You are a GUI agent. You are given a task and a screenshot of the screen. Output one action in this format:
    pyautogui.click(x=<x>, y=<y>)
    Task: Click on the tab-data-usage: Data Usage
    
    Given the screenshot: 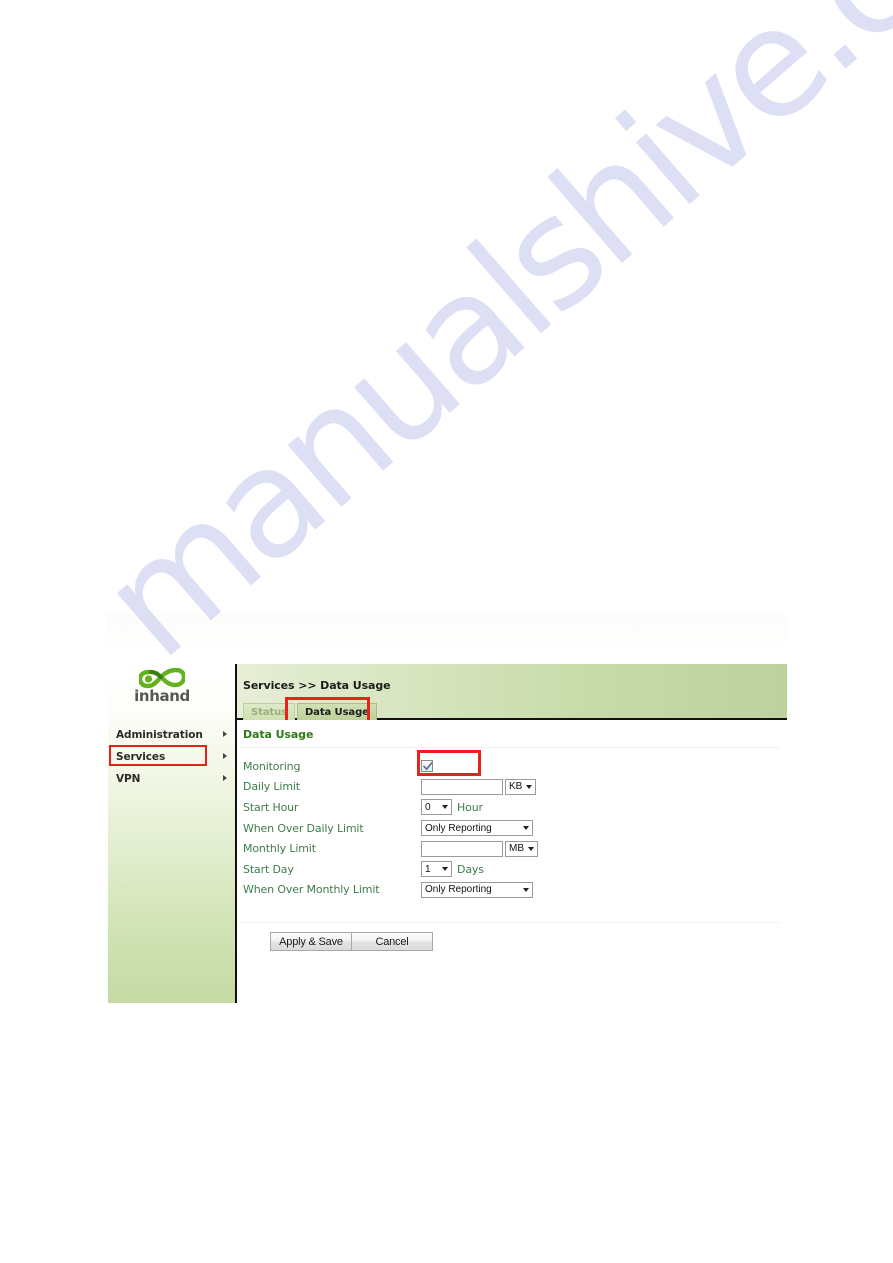 What is the action you would take?
    pyautogui.click(x=336, y=711)
    